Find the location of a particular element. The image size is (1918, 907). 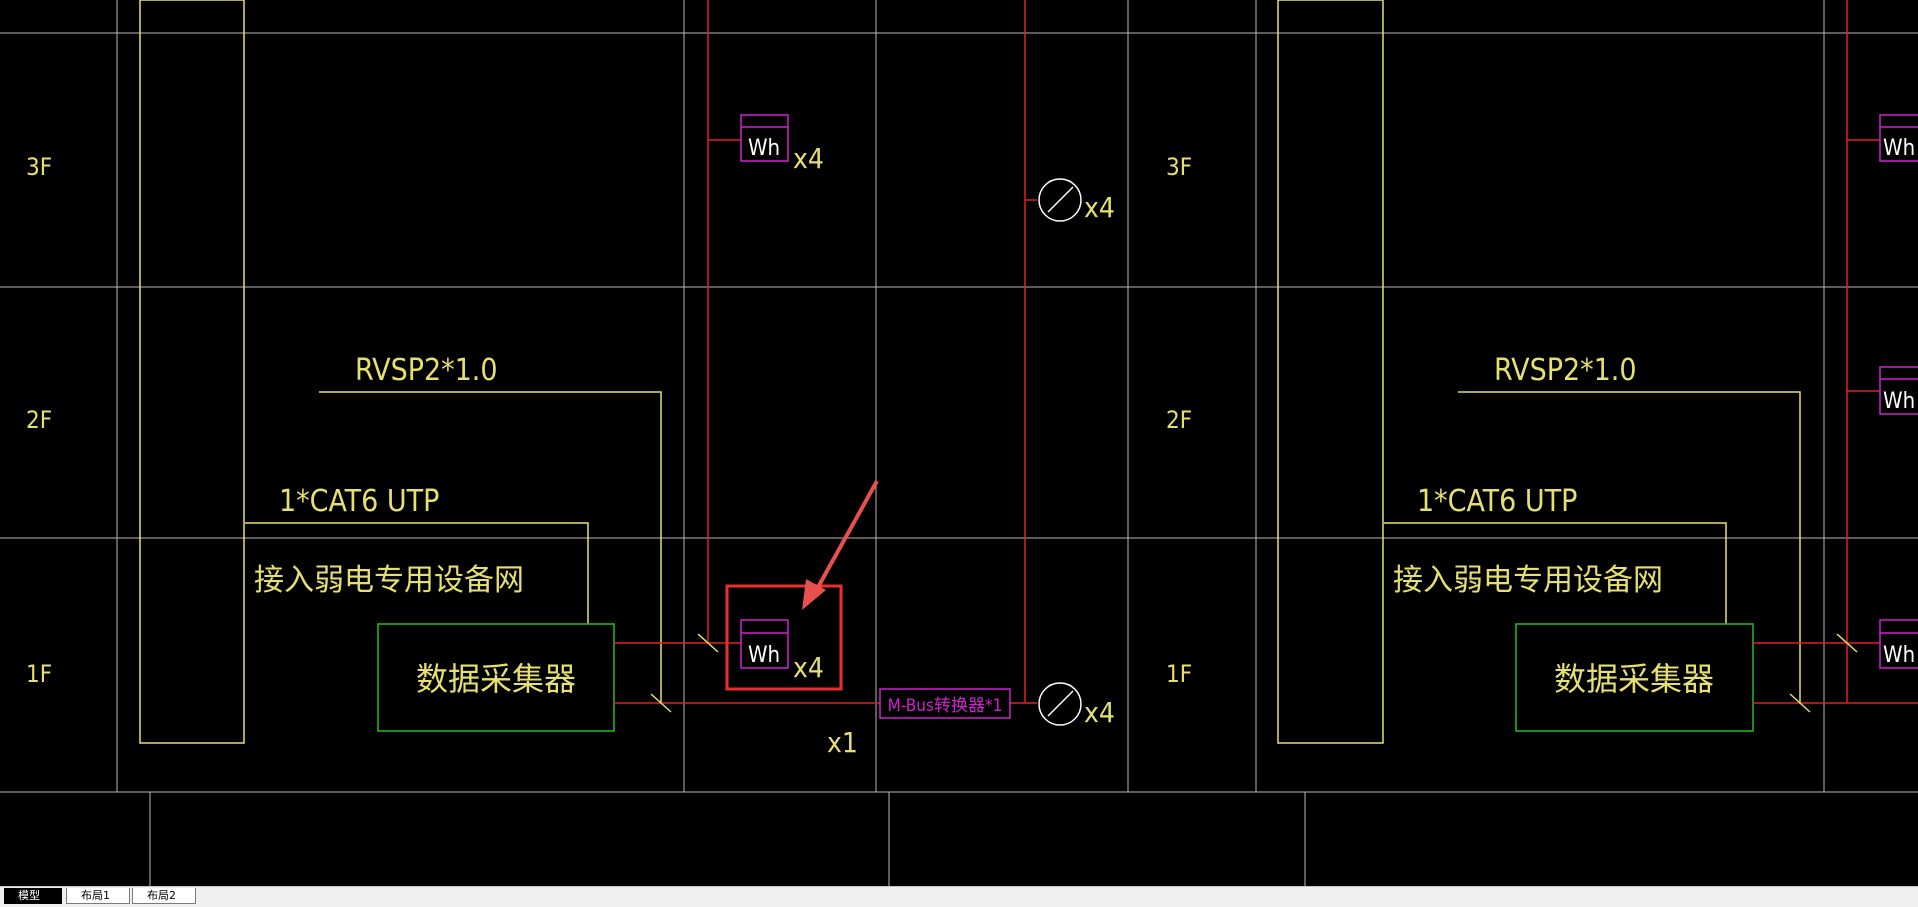

tab-layout1: 布局1 is located at coordinates (98, 896).